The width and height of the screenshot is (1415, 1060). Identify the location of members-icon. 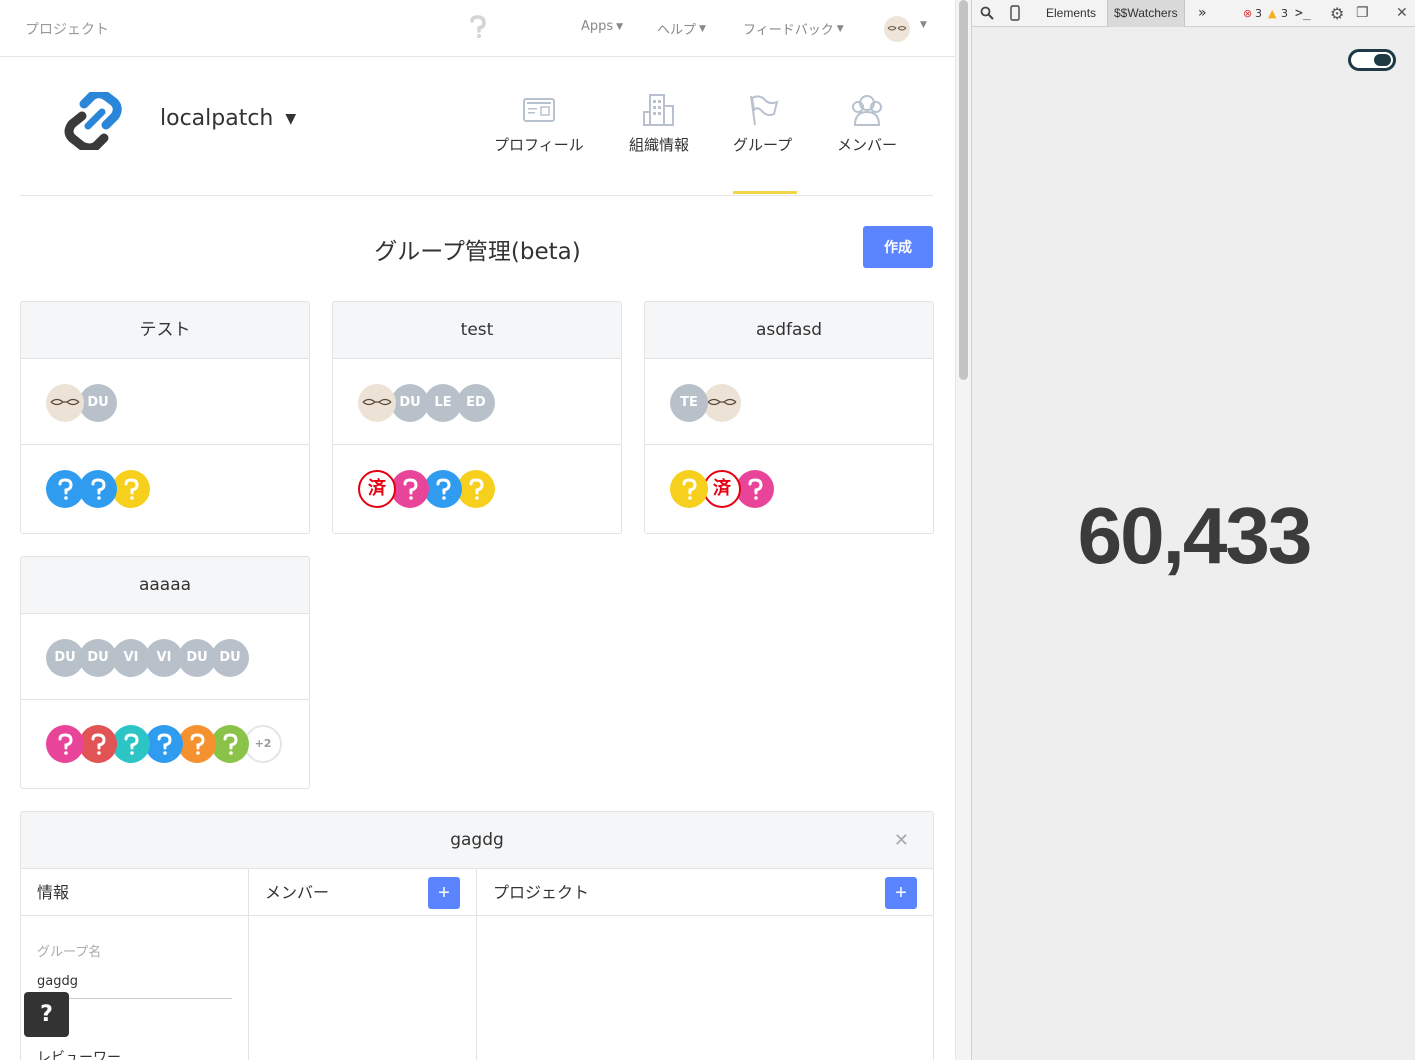
(867, 110).